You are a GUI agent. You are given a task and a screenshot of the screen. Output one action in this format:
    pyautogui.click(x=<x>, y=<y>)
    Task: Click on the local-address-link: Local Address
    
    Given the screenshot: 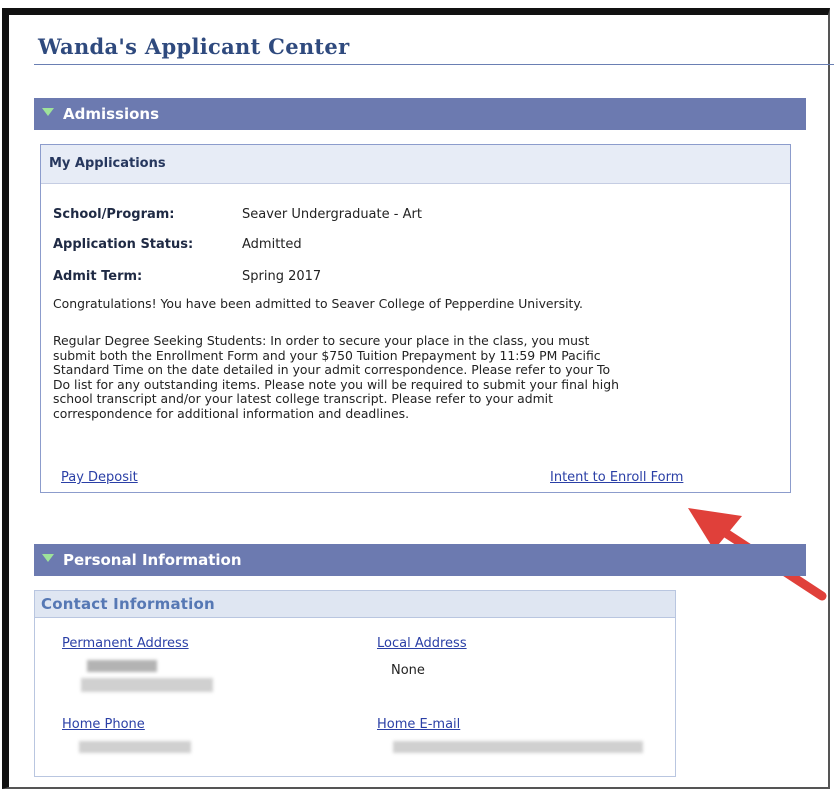 What is the action you would take?
    pyautogui.click(x=422, y=643)
    